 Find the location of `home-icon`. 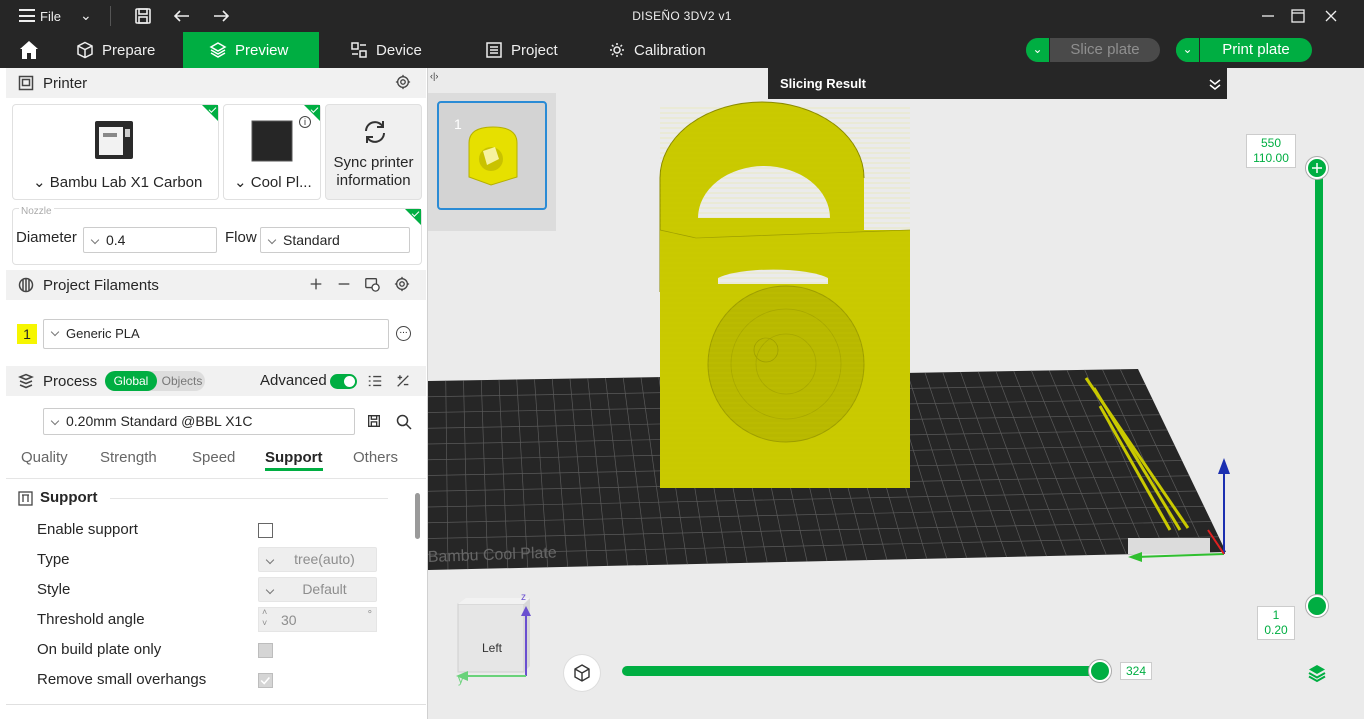

home-icon is located at coordinates (29, 50).